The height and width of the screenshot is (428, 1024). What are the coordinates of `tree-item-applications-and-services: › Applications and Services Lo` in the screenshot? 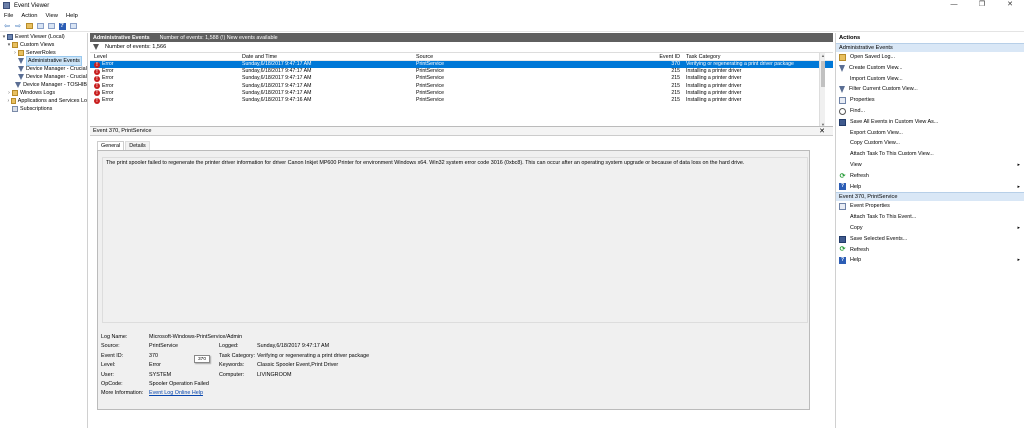 It's located at (43, 101).